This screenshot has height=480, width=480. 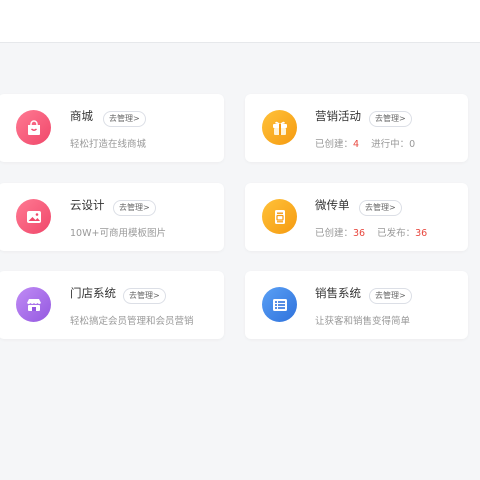 I want to click on card-subtitle: 轻松搞定会员管理和会员营销, so click(x=132, y=321).